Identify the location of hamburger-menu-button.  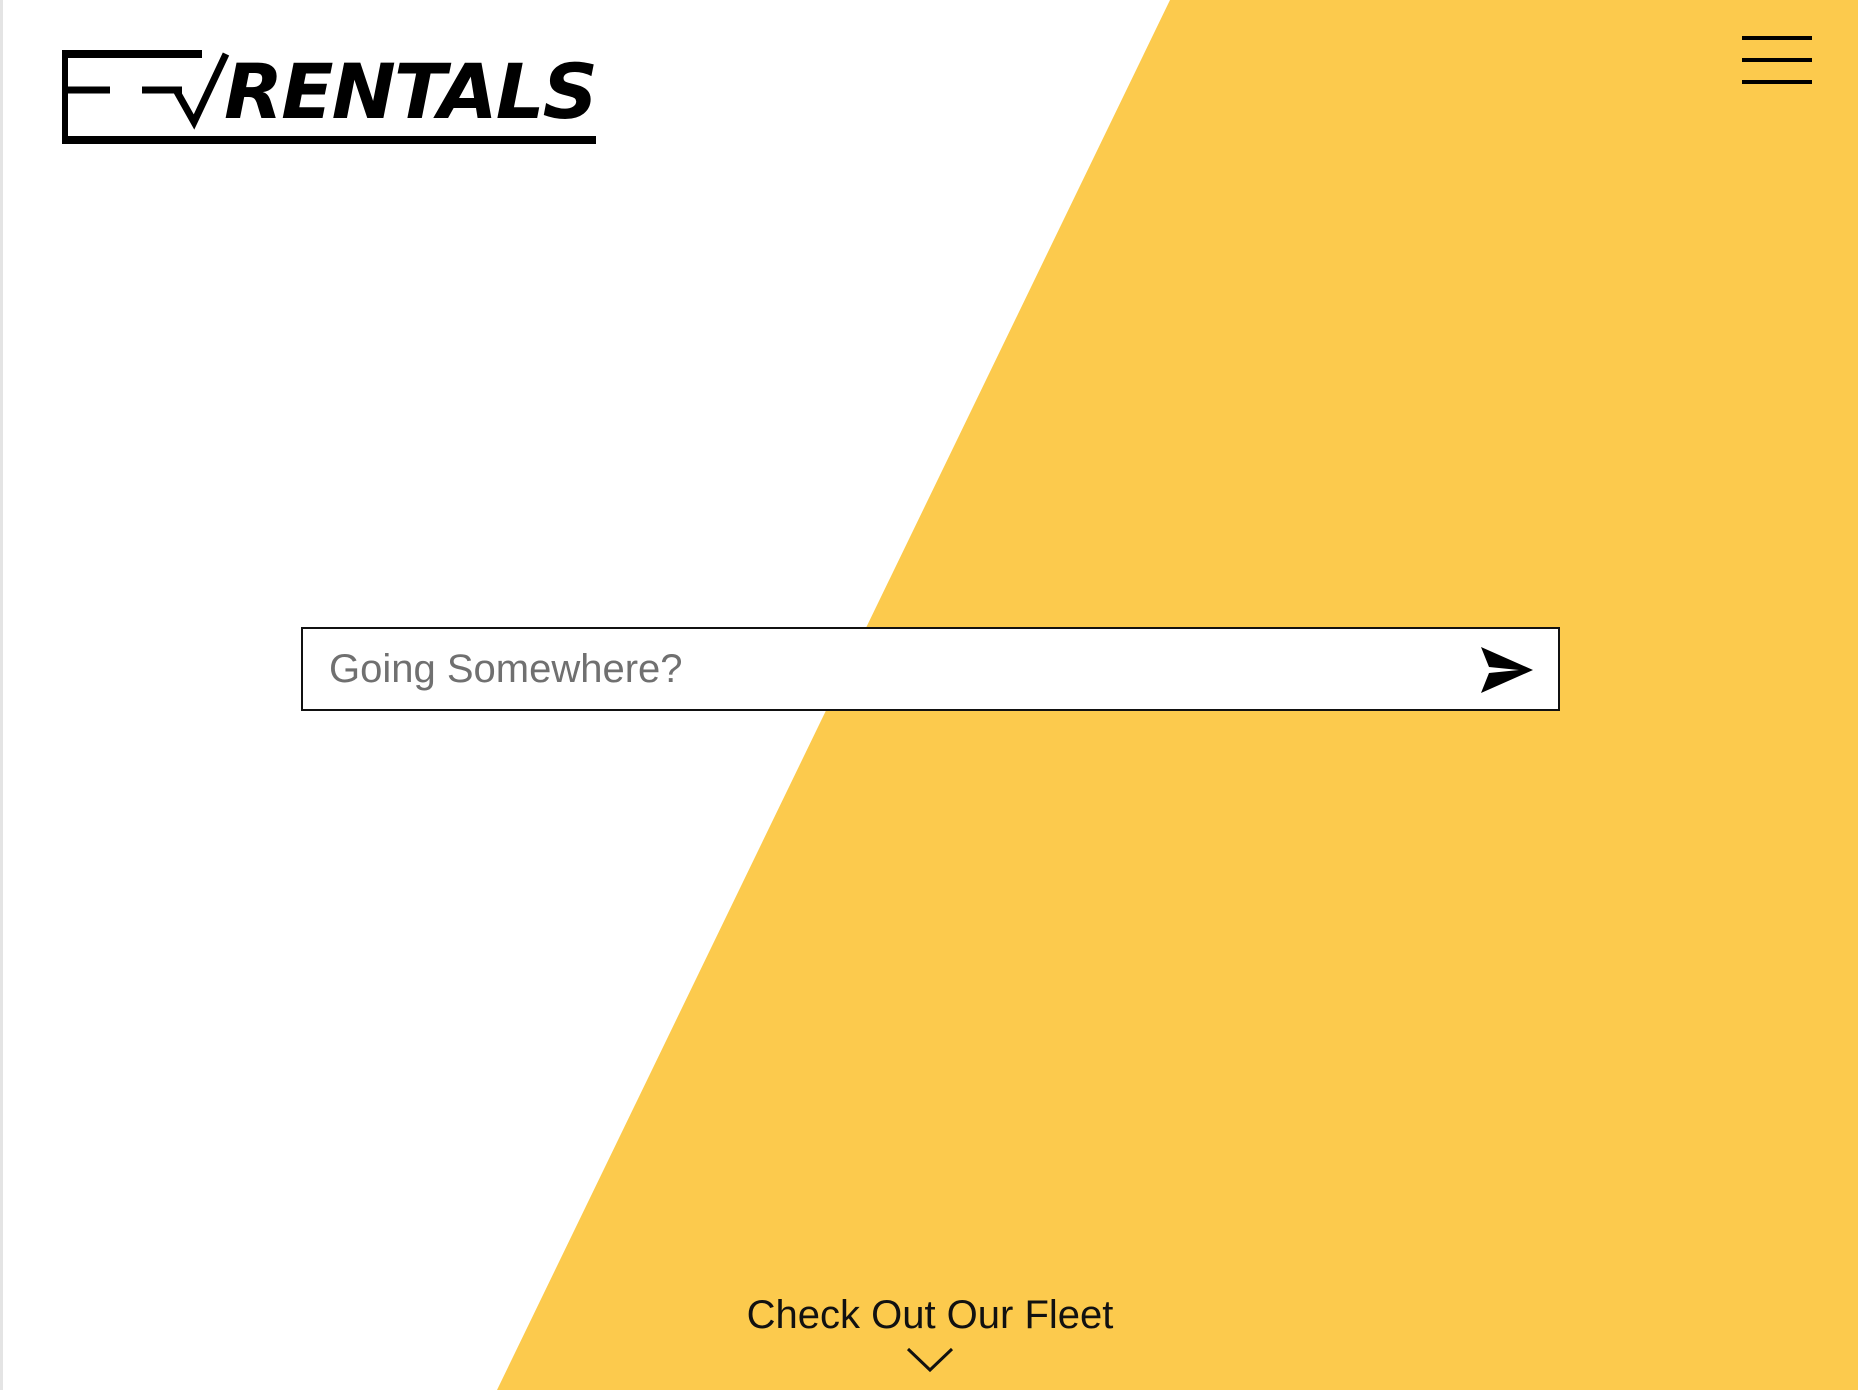
(1776, 61).